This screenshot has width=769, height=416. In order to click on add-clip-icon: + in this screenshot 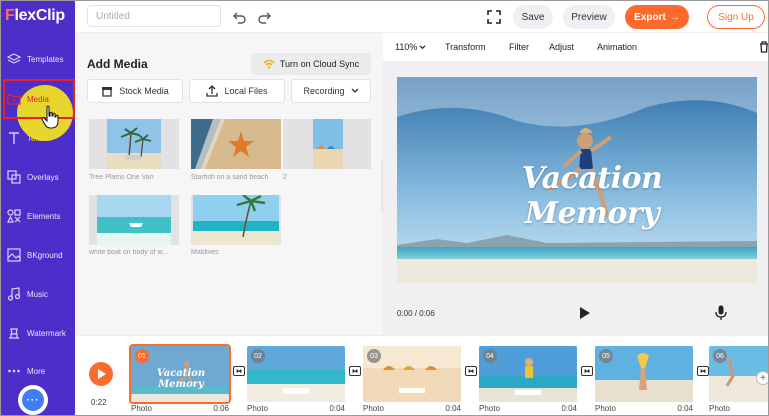, I will do `click(762, 378)`.